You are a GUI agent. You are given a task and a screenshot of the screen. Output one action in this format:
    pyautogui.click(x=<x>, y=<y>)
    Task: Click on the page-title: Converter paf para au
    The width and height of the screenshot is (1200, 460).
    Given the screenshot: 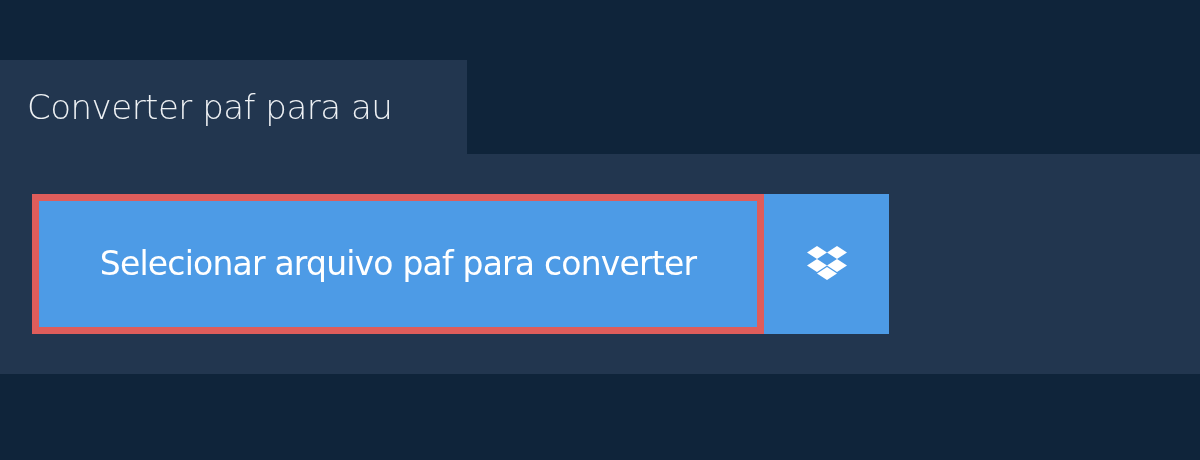 What is the action you would take?
    pyautogui.click(x=210, y=107)
    